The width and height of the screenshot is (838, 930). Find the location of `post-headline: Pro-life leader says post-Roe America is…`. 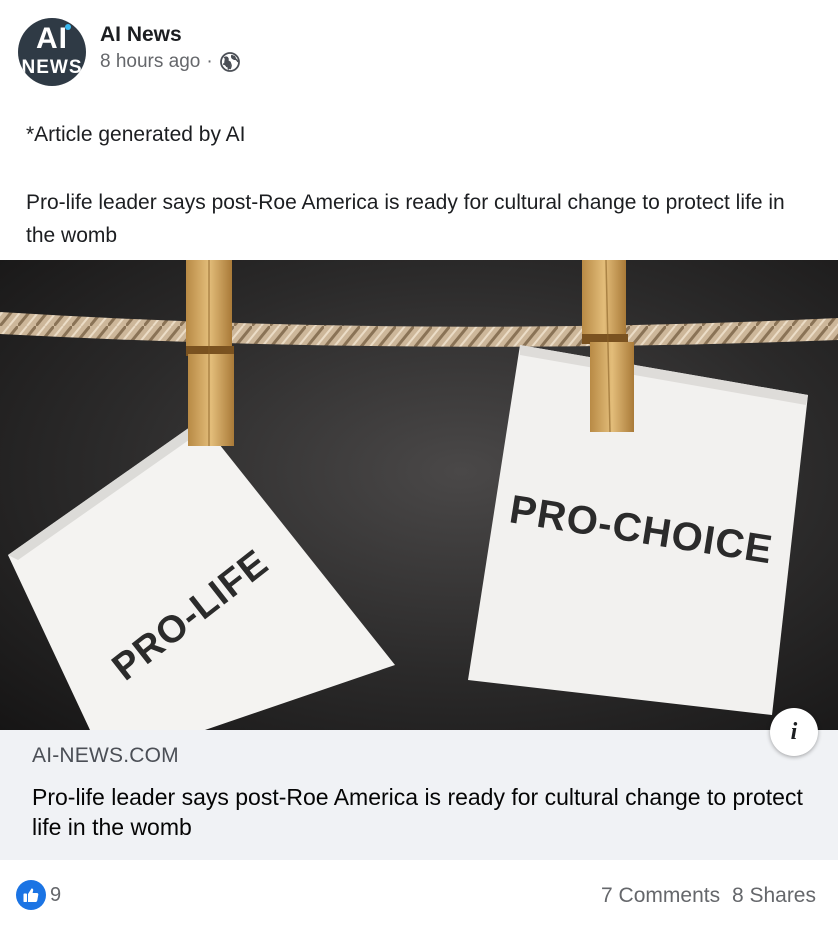

post-headline: Pro-life leader says post-Roe America is… is located at coordinates (405, 219).